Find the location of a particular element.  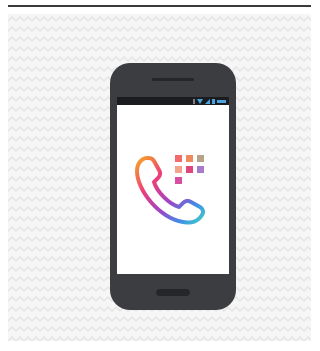

keypad-grid is located at coordinates (189, 169).